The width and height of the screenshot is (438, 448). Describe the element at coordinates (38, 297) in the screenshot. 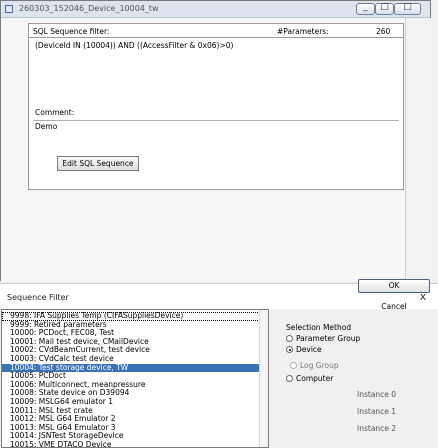

I see `dialog-title: Sequence Filter` at that location.